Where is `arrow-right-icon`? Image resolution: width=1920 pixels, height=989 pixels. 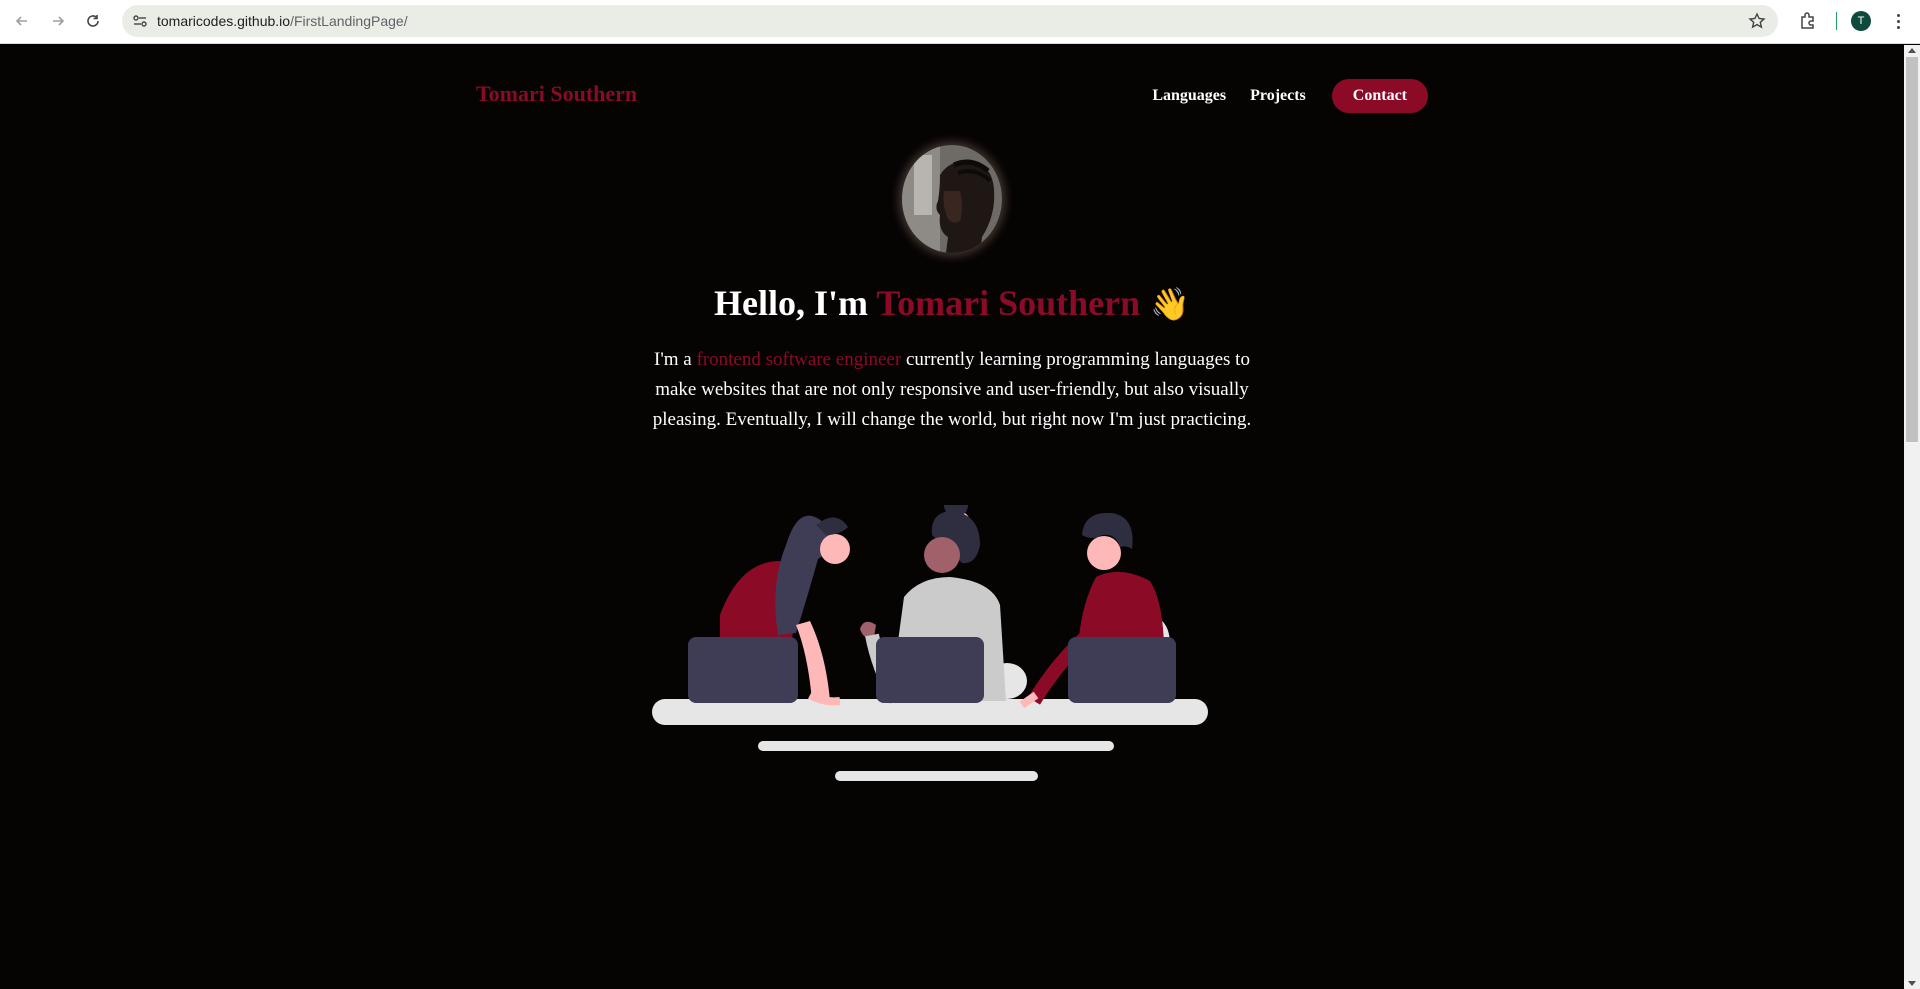
arrow-right-icon is located at coordinates (59, 21).